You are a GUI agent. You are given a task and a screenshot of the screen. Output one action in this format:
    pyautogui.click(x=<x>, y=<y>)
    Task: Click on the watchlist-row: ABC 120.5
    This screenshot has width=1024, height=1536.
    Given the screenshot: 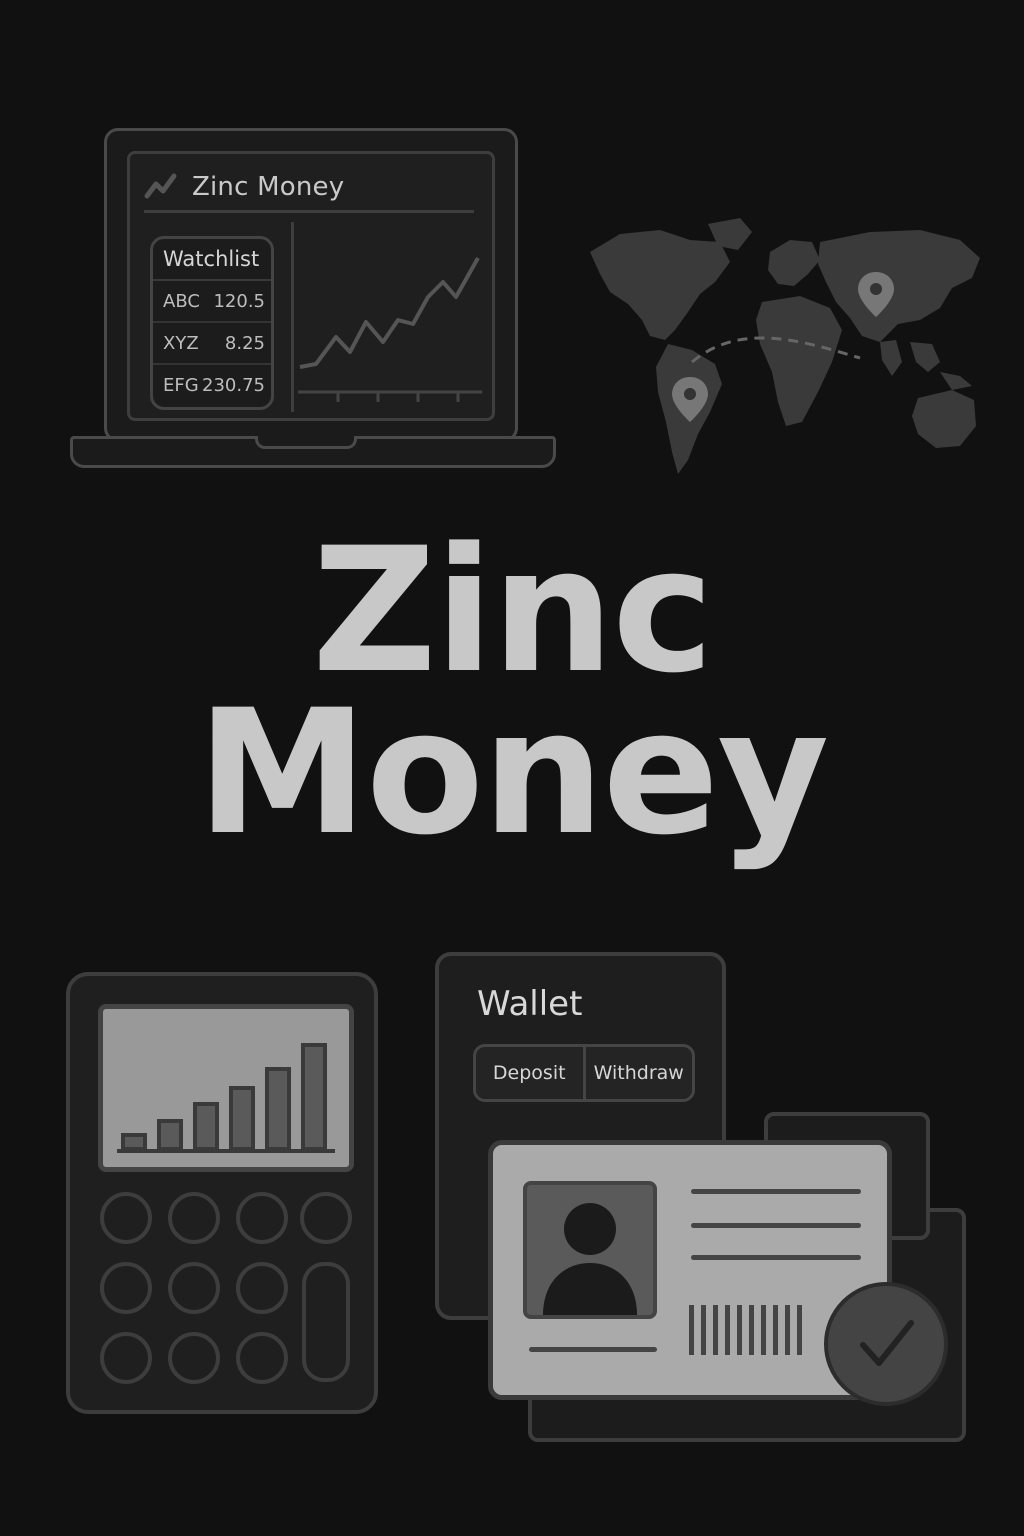 What is the action you would take?
    pyautogui.click(x=212, y=302)
    